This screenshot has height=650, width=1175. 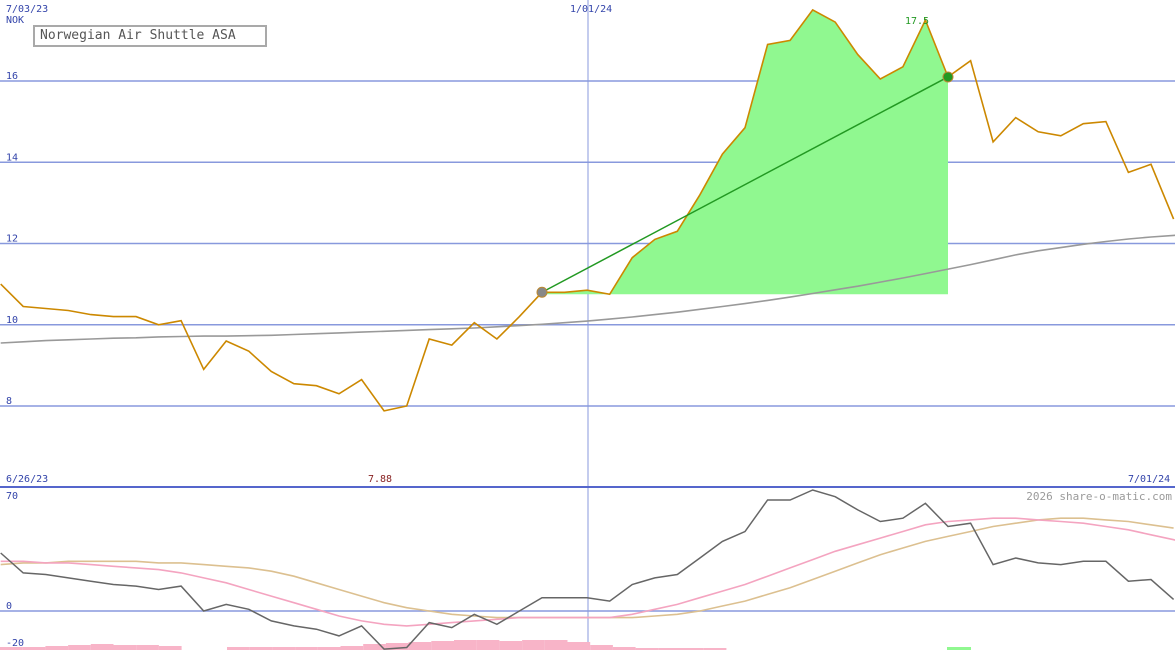 What do you see at coordinates (9, 401) in the screenshot?
I see `price-tick-label-8: 8` at bounding box center [9, 401].